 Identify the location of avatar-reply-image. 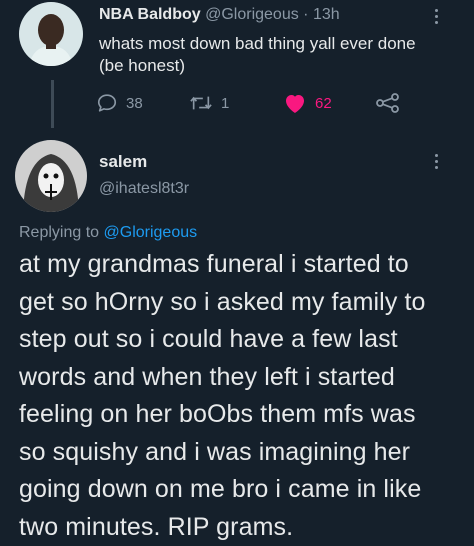
(51, 176).